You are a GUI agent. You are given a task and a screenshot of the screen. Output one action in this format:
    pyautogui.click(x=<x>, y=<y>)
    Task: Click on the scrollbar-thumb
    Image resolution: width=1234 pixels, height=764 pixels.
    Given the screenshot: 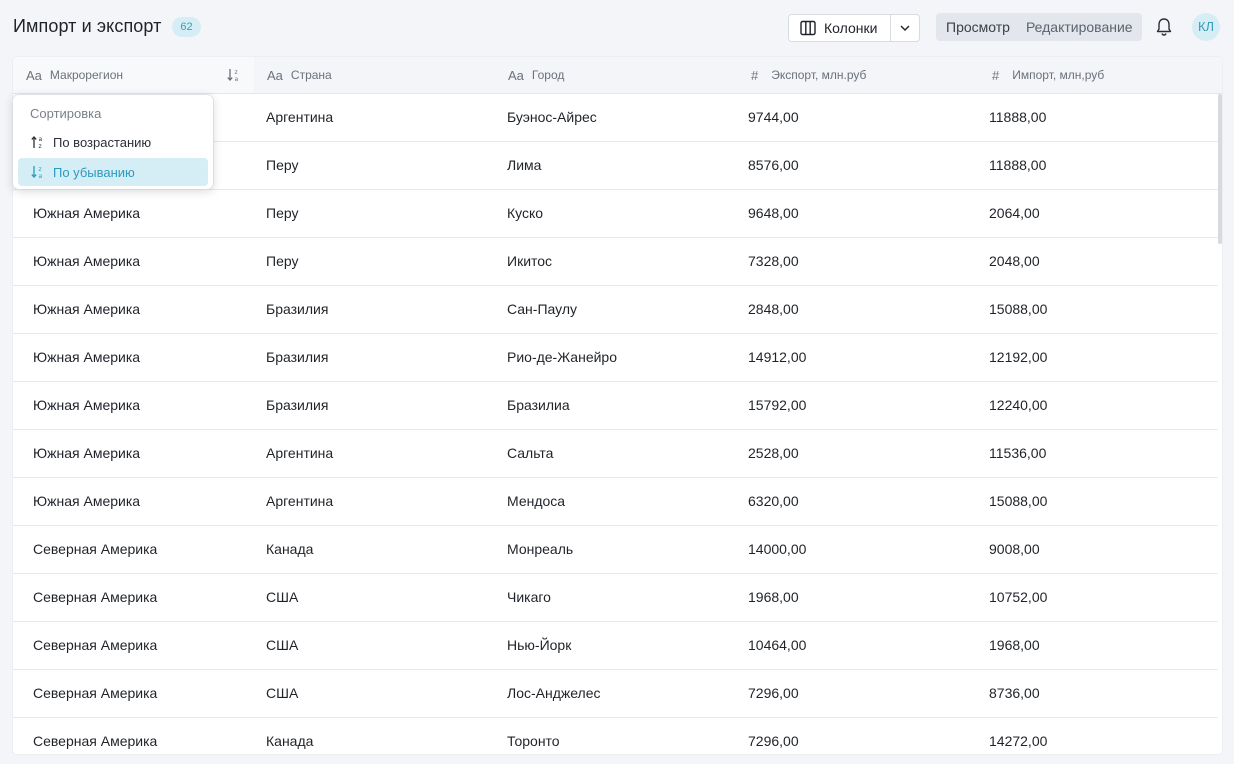 What is the action you would take?
    pyautogui.click(x=1220, y=169)
    